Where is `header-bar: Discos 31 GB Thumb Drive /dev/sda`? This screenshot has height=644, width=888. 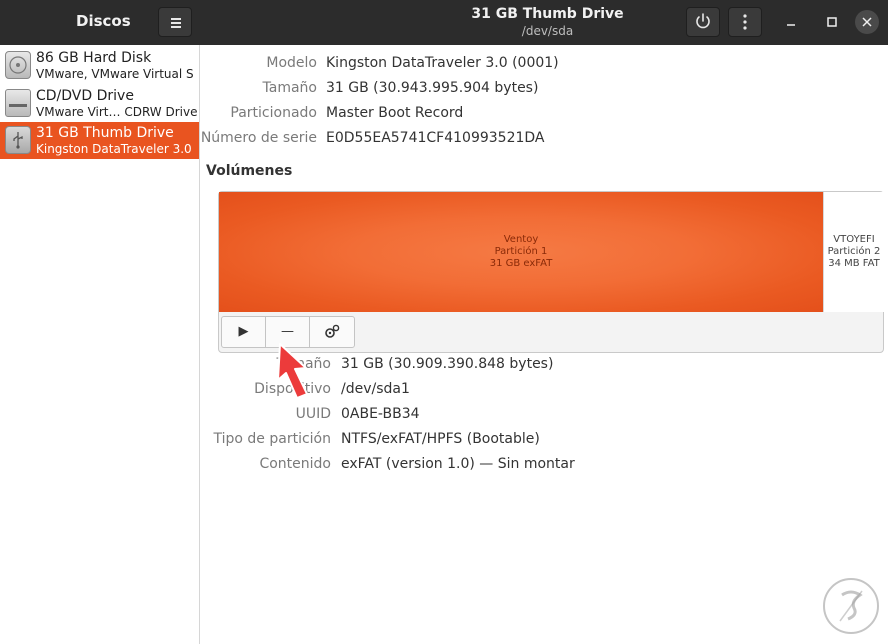 header-bar: Discos 31 GB Thumb Drive /dev/sda is located at coordinates (444, 22).